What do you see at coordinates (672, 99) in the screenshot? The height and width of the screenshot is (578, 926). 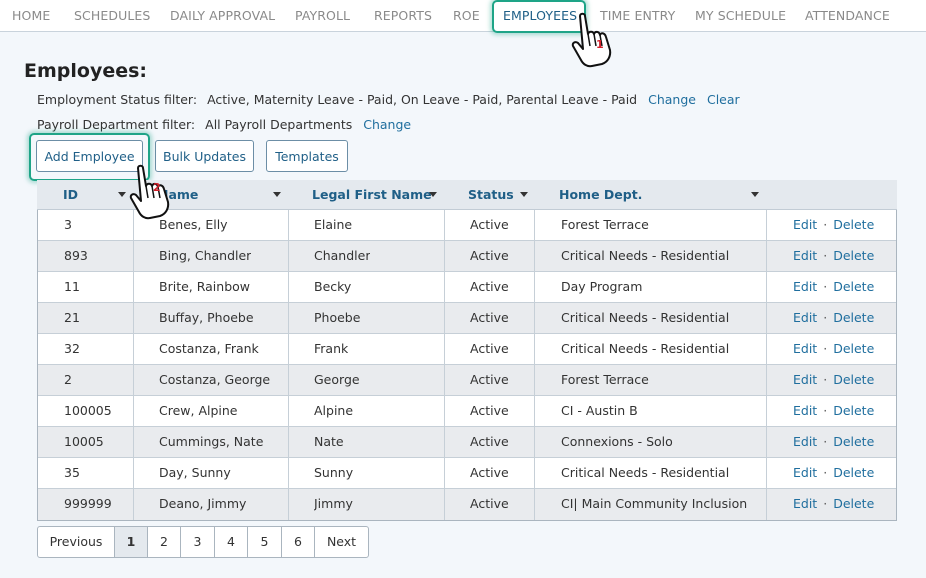 I see `status-filter-change-link: Change` at bounding box center [672, 99].